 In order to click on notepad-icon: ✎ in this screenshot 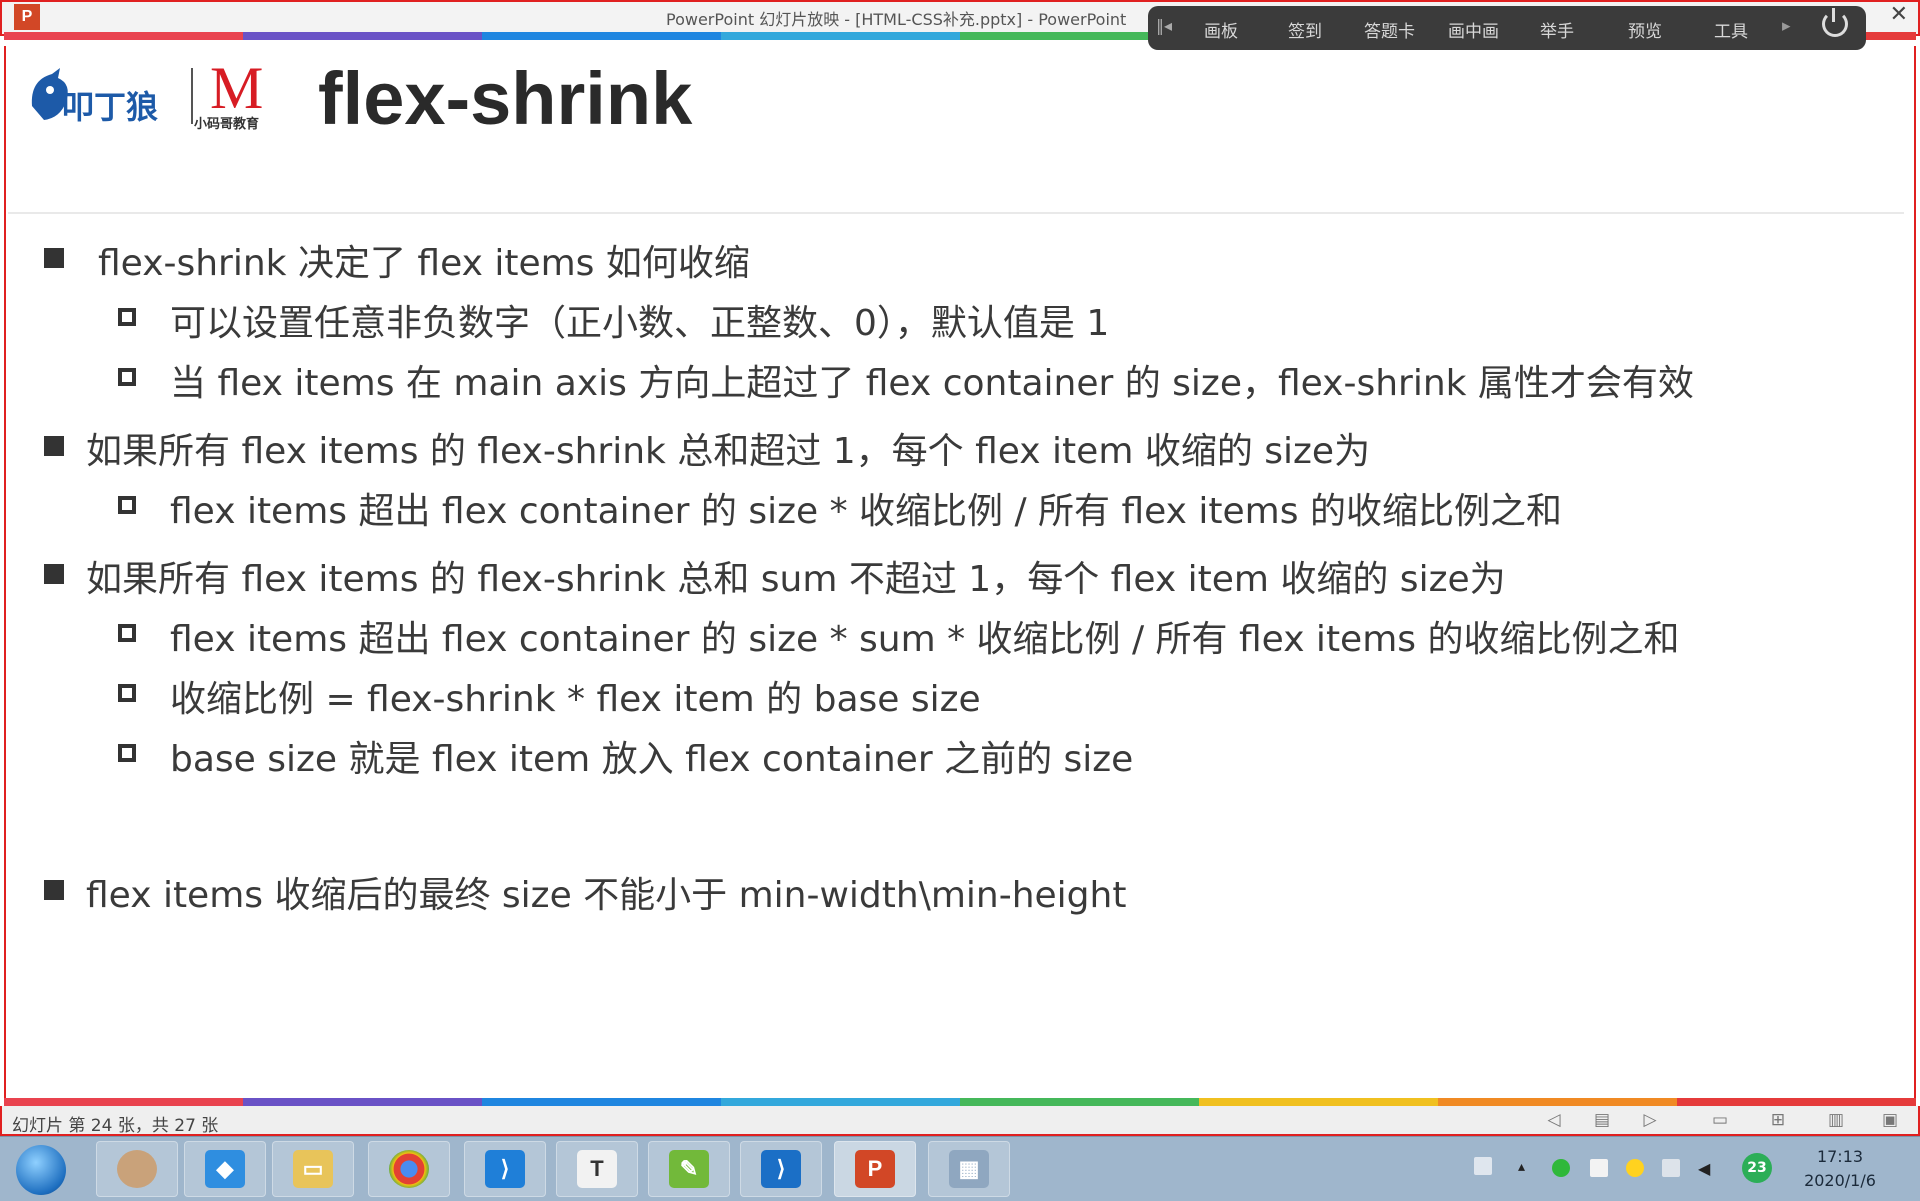, I will do `click(689, 1169)`.